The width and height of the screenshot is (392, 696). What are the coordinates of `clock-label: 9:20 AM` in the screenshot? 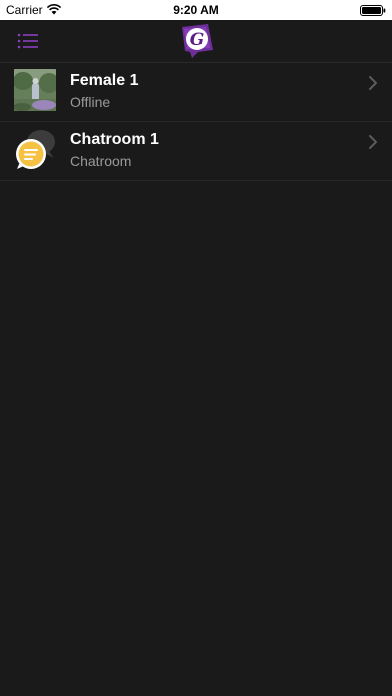 It's located at (196, 10).